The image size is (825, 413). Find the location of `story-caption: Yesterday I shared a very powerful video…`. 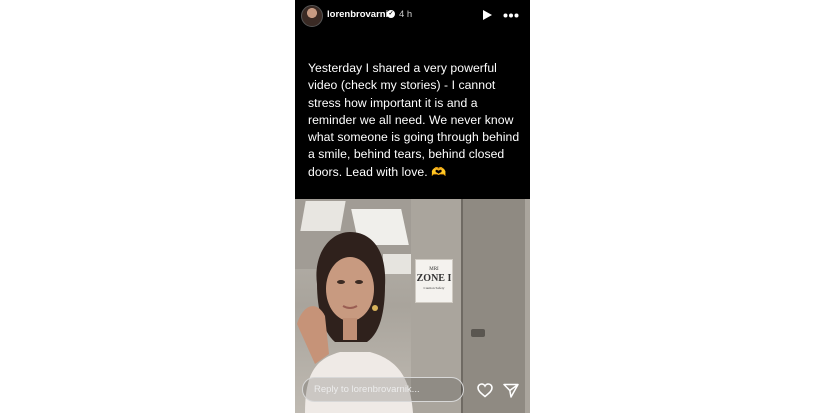

story-caption: Yesterday I shared a very powerful video… is located at coordinates (414, 120).